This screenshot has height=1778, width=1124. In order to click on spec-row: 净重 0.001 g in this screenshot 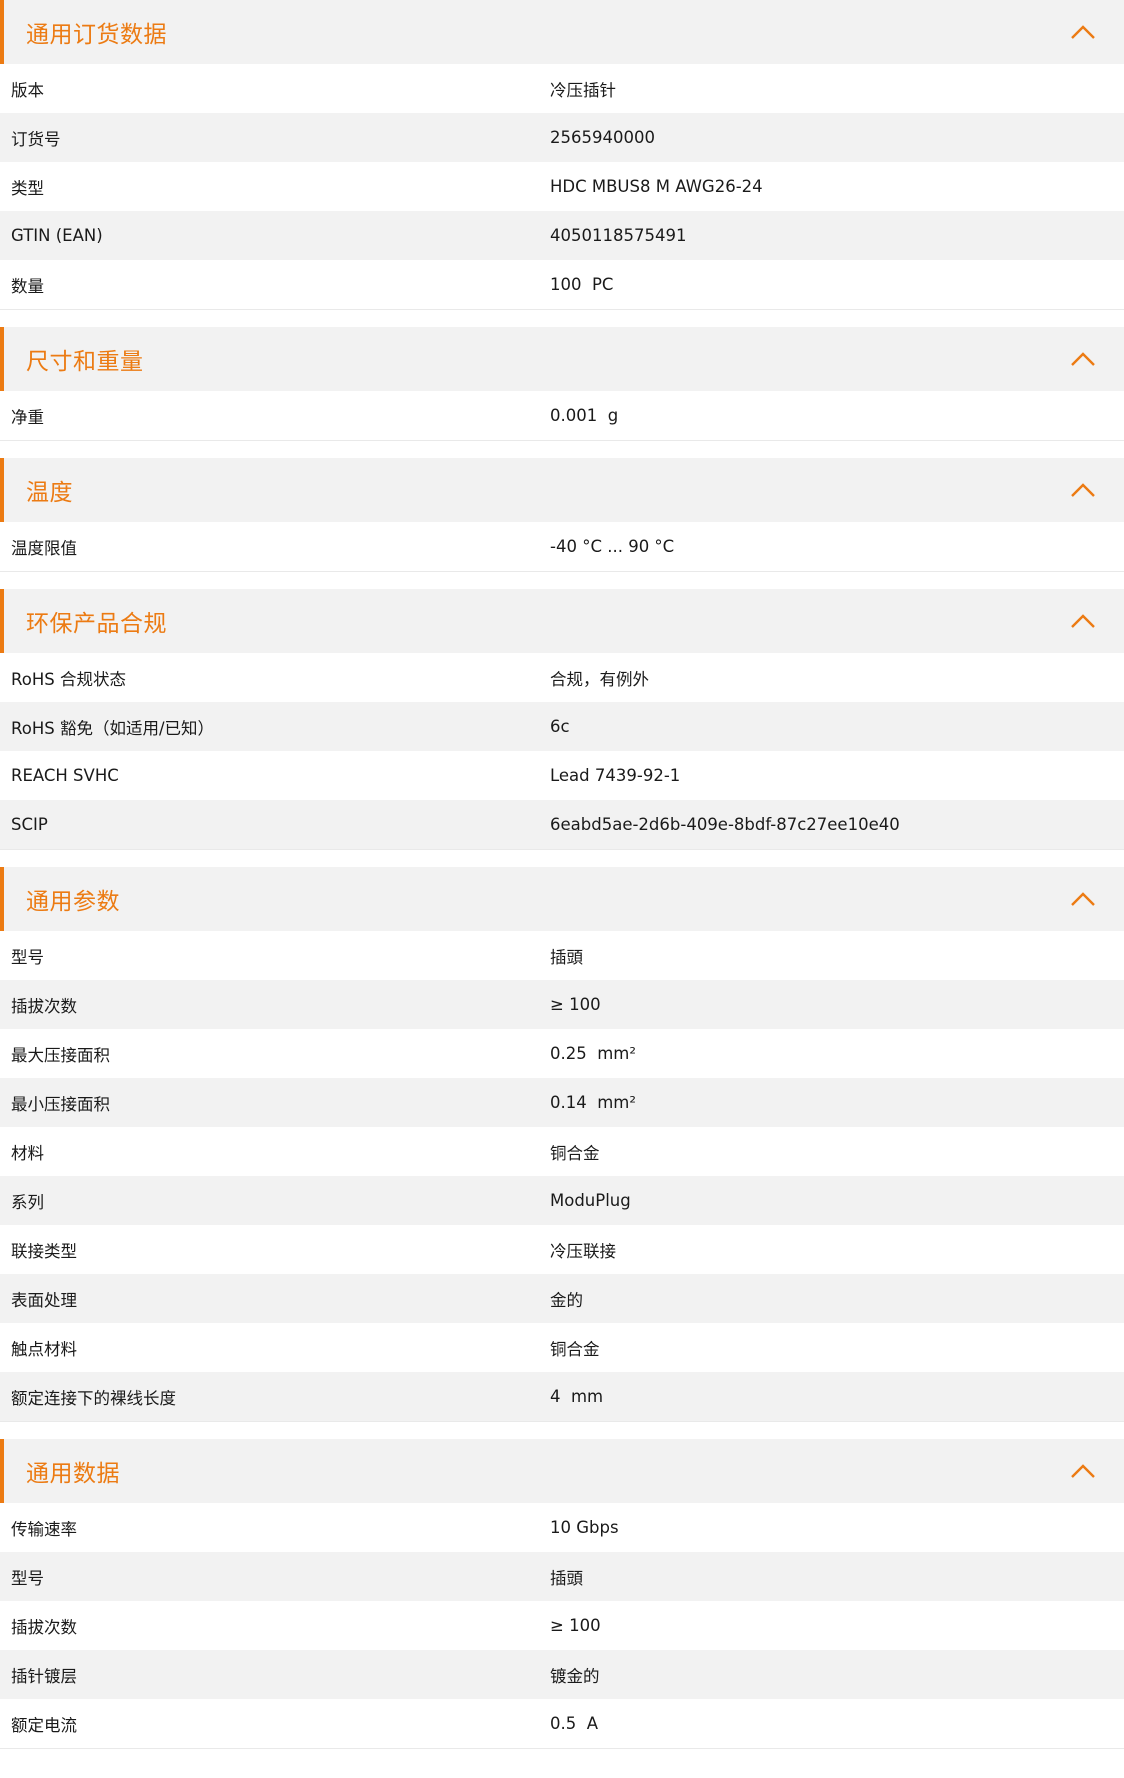, I will do `click(562, 415)`.